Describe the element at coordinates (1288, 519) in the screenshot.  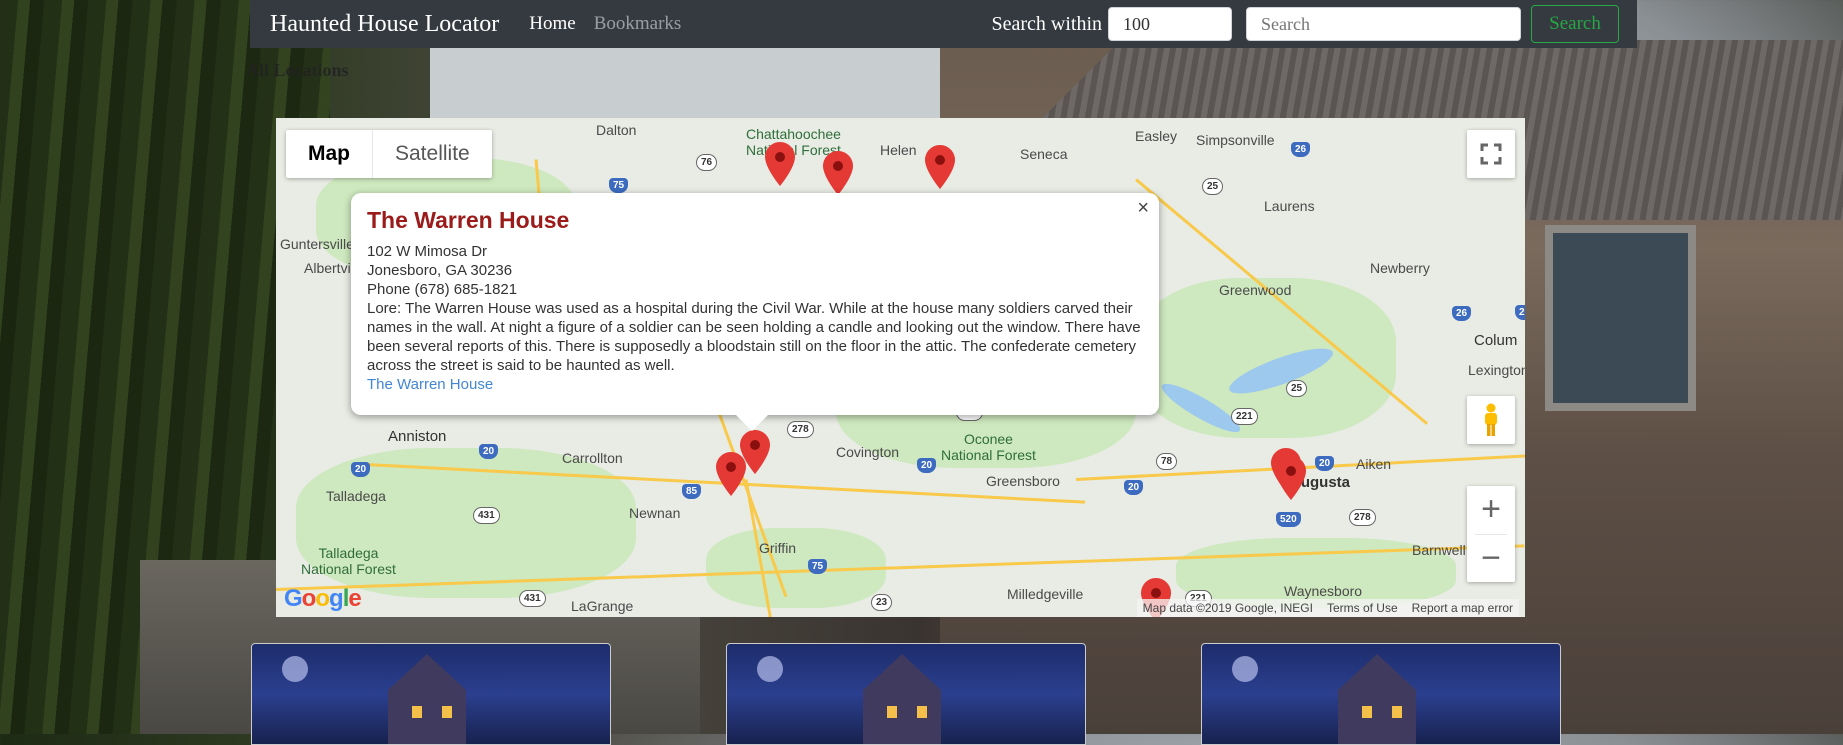
I see `highway-shield: 520` at that location.